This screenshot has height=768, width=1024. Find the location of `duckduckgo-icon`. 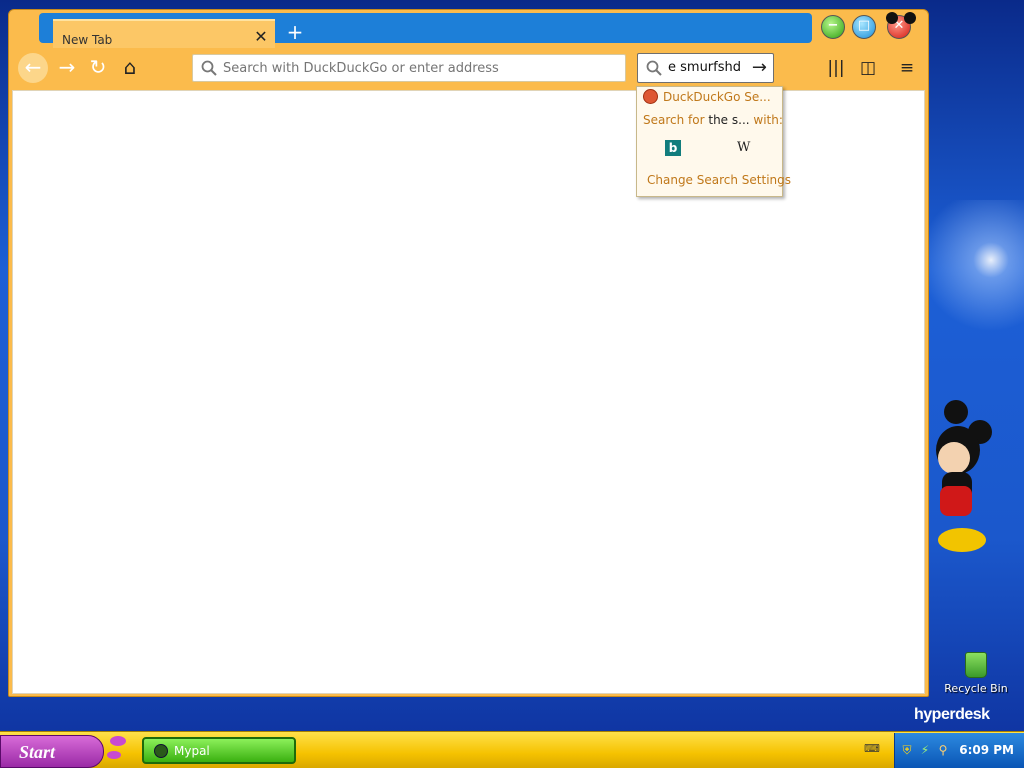

duckduckgo-icon is located at coordinates (650, 96).